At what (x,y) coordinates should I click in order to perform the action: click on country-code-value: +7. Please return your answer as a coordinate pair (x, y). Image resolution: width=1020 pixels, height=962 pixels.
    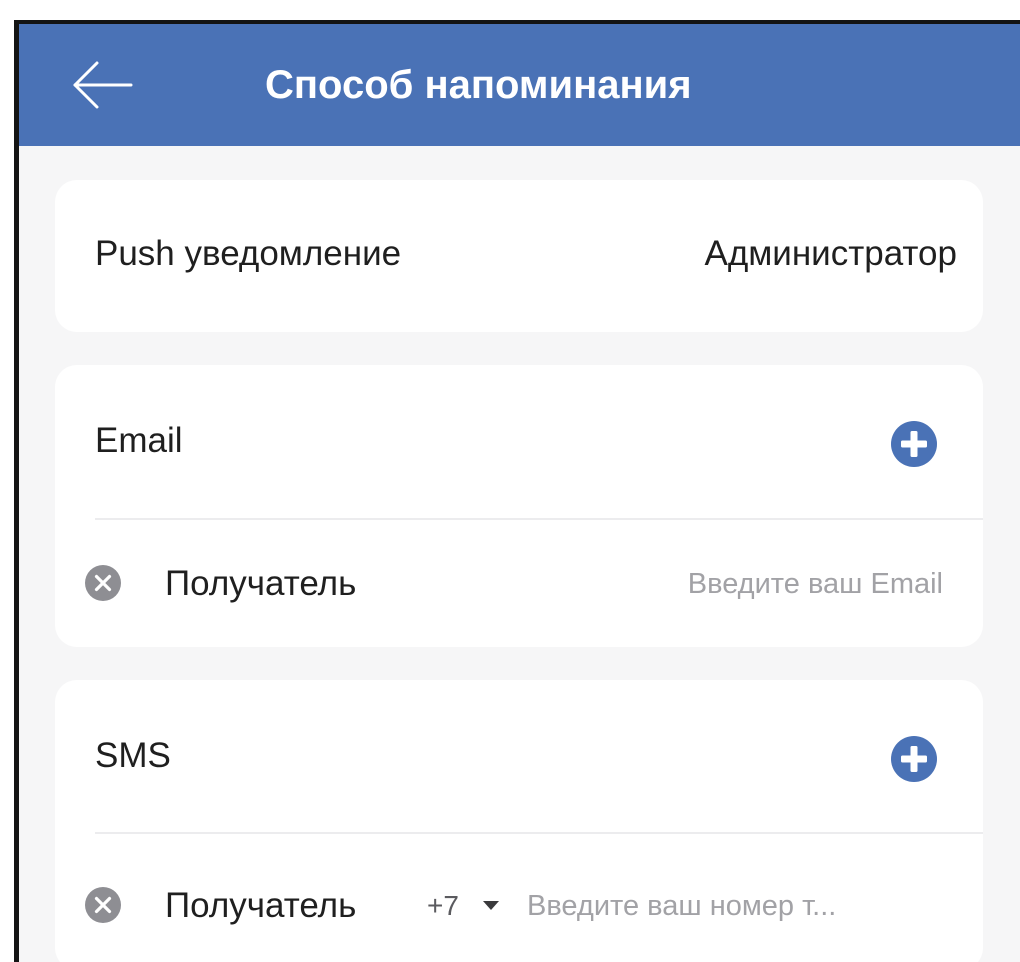
    Looking at the image, I should click on (443, 905).